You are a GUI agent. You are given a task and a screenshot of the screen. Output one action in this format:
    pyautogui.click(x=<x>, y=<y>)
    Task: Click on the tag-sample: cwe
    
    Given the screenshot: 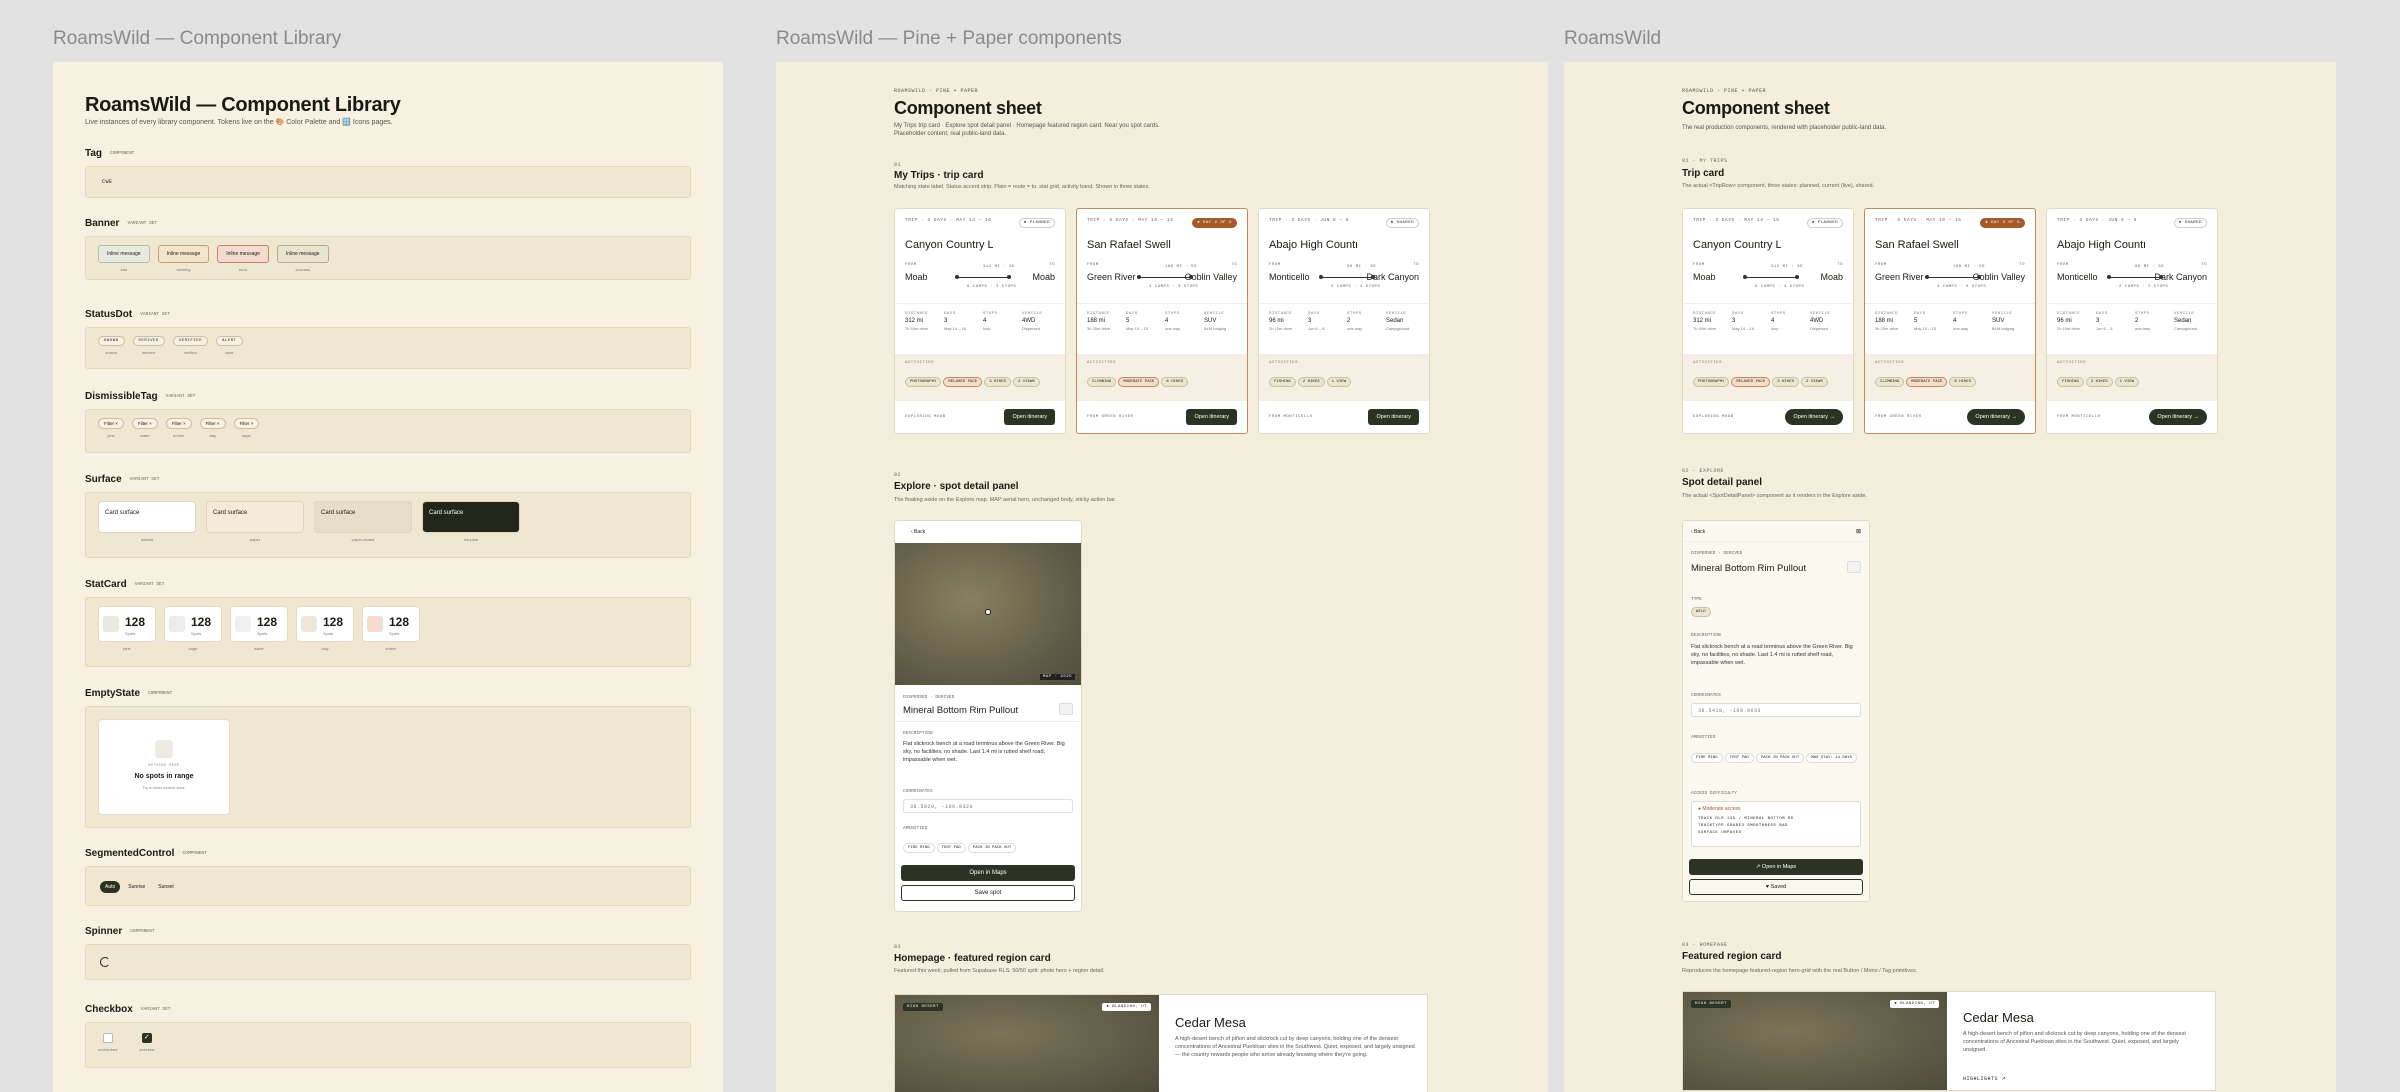 What is the action you would take?
    pyautogui.click(x=107, y=182)
    